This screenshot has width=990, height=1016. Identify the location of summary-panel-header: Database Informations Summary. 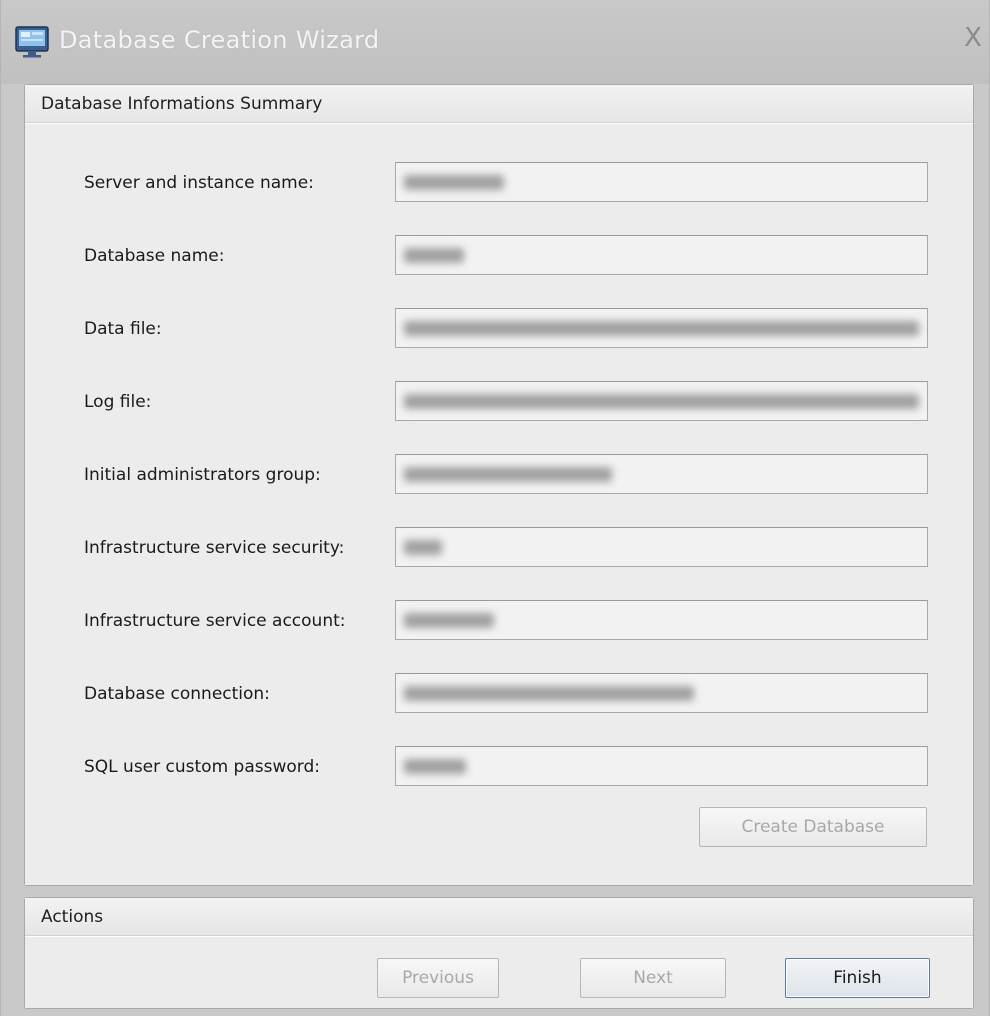
(499, 104).